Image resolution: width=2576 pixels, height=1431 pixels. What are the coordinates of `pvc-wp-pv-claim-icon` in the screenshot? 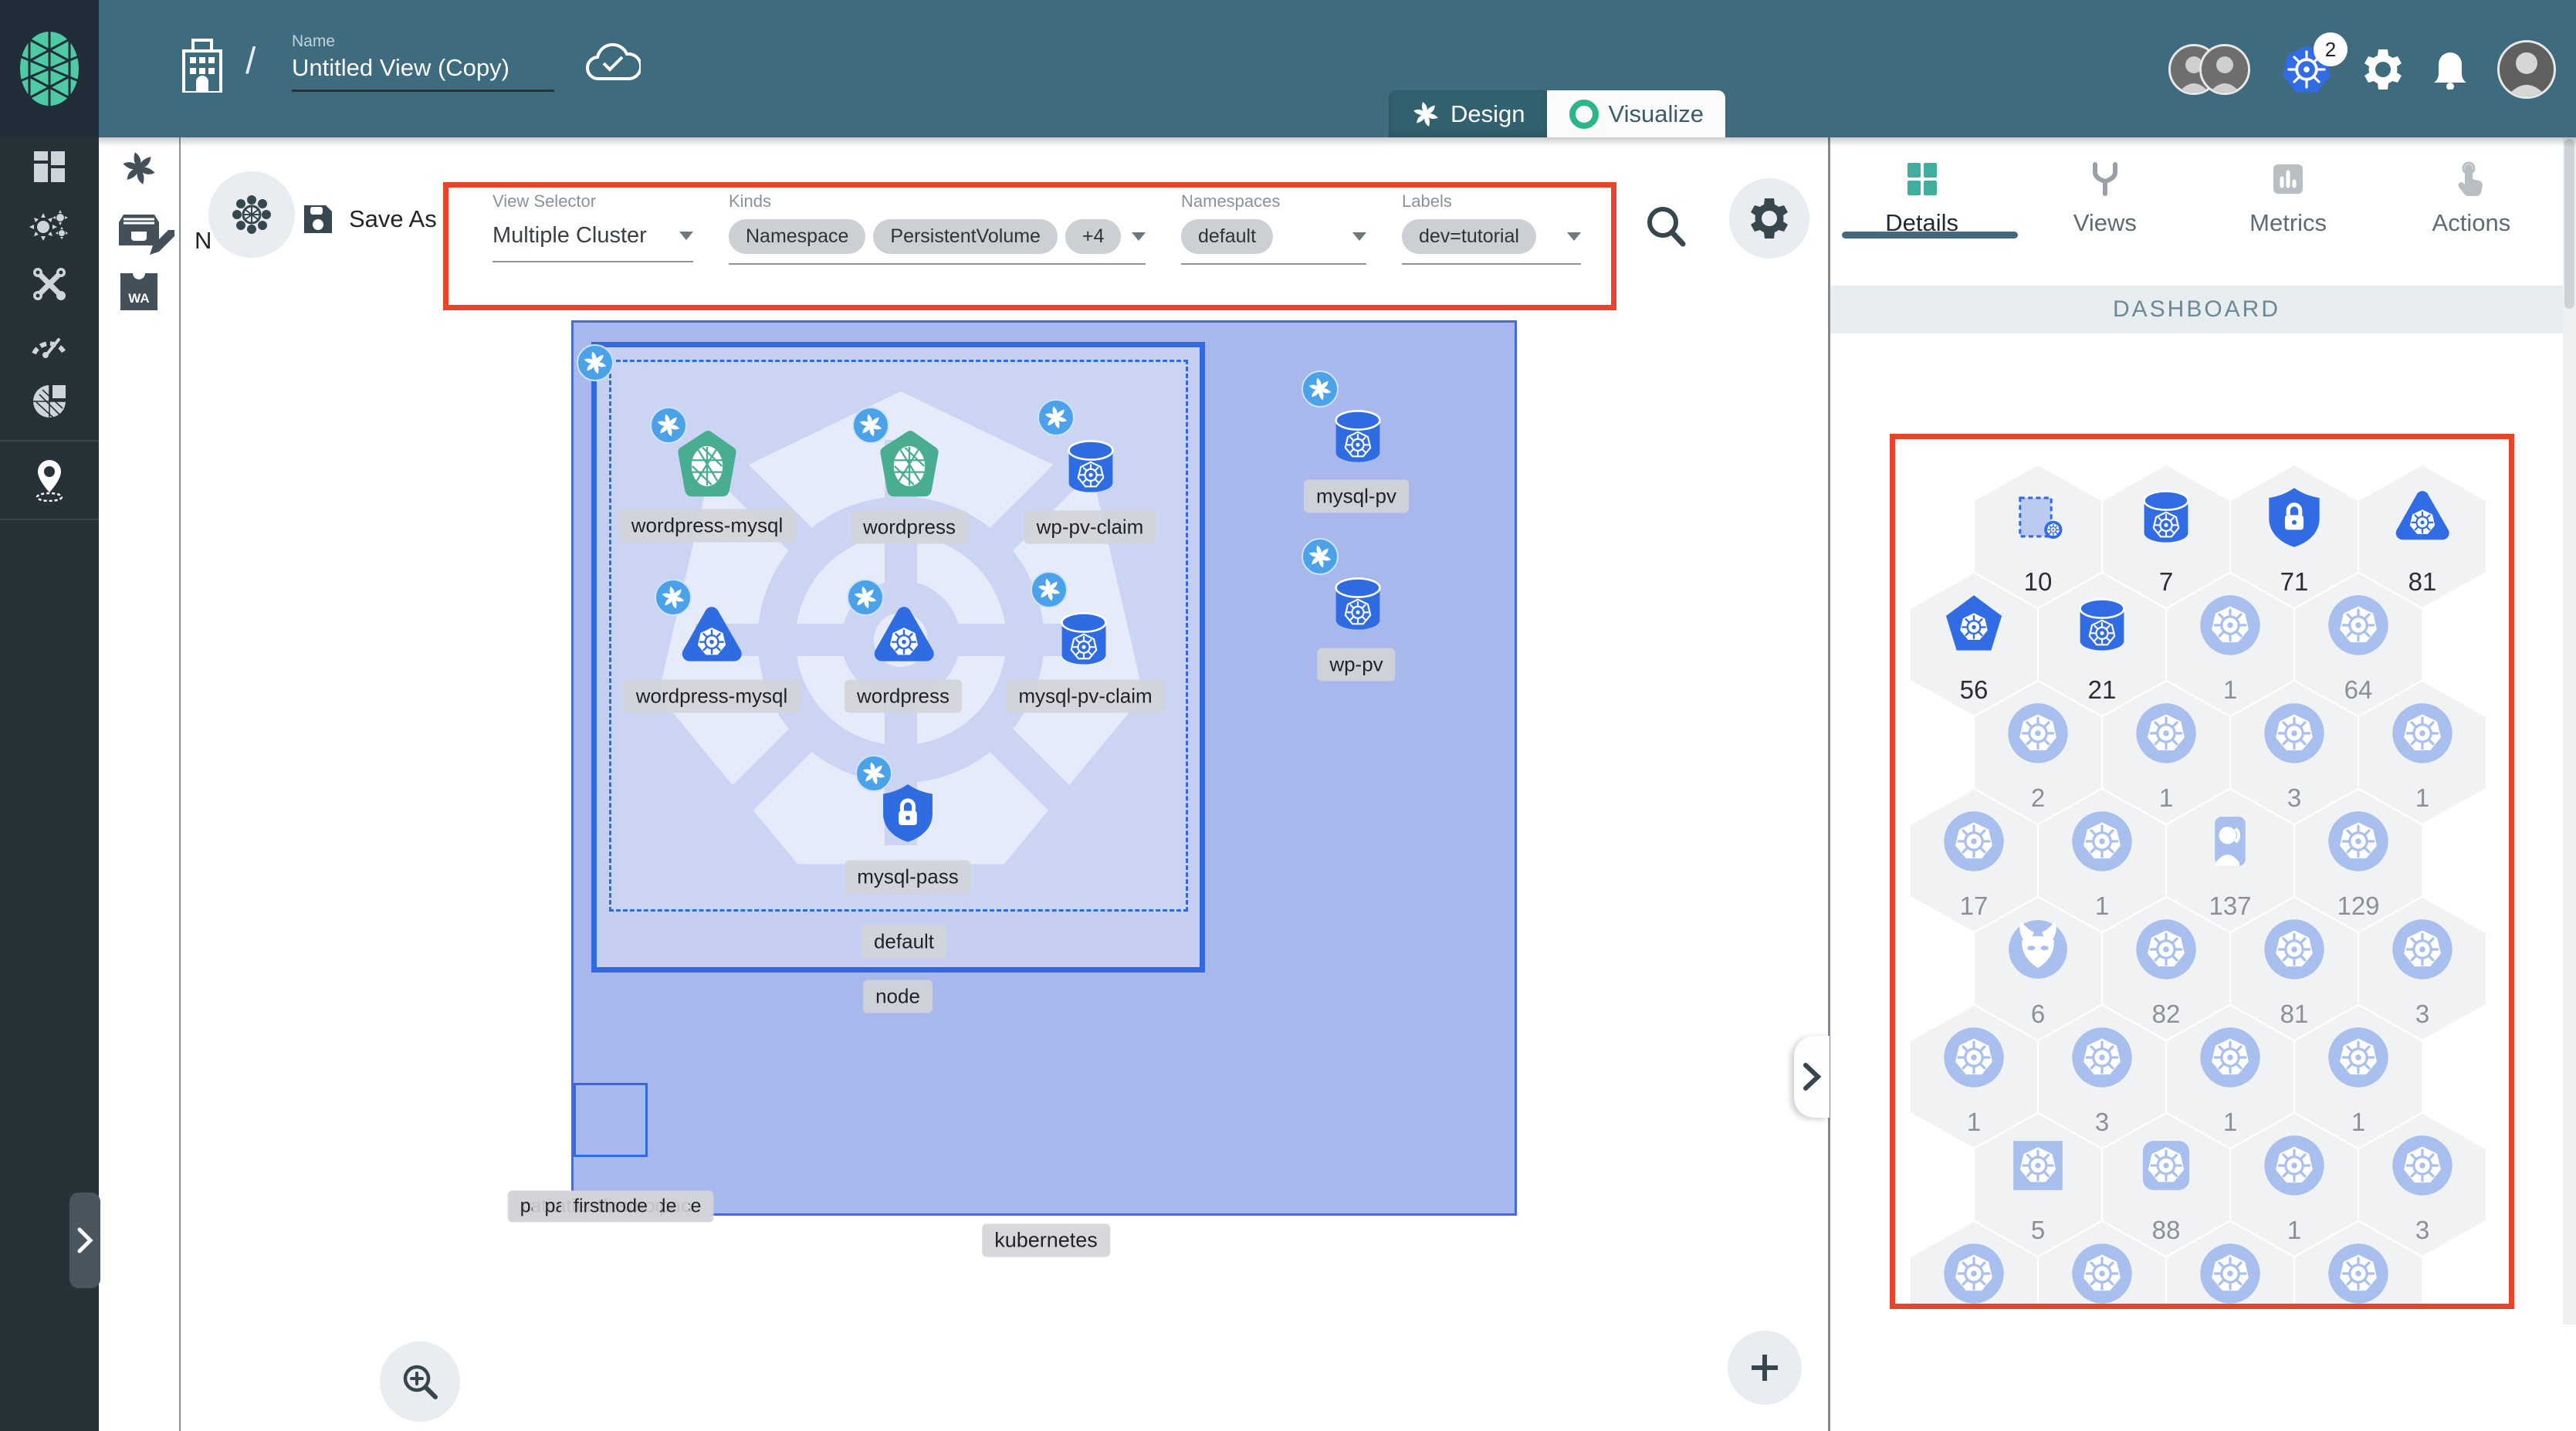 It's located at (1091, 467).